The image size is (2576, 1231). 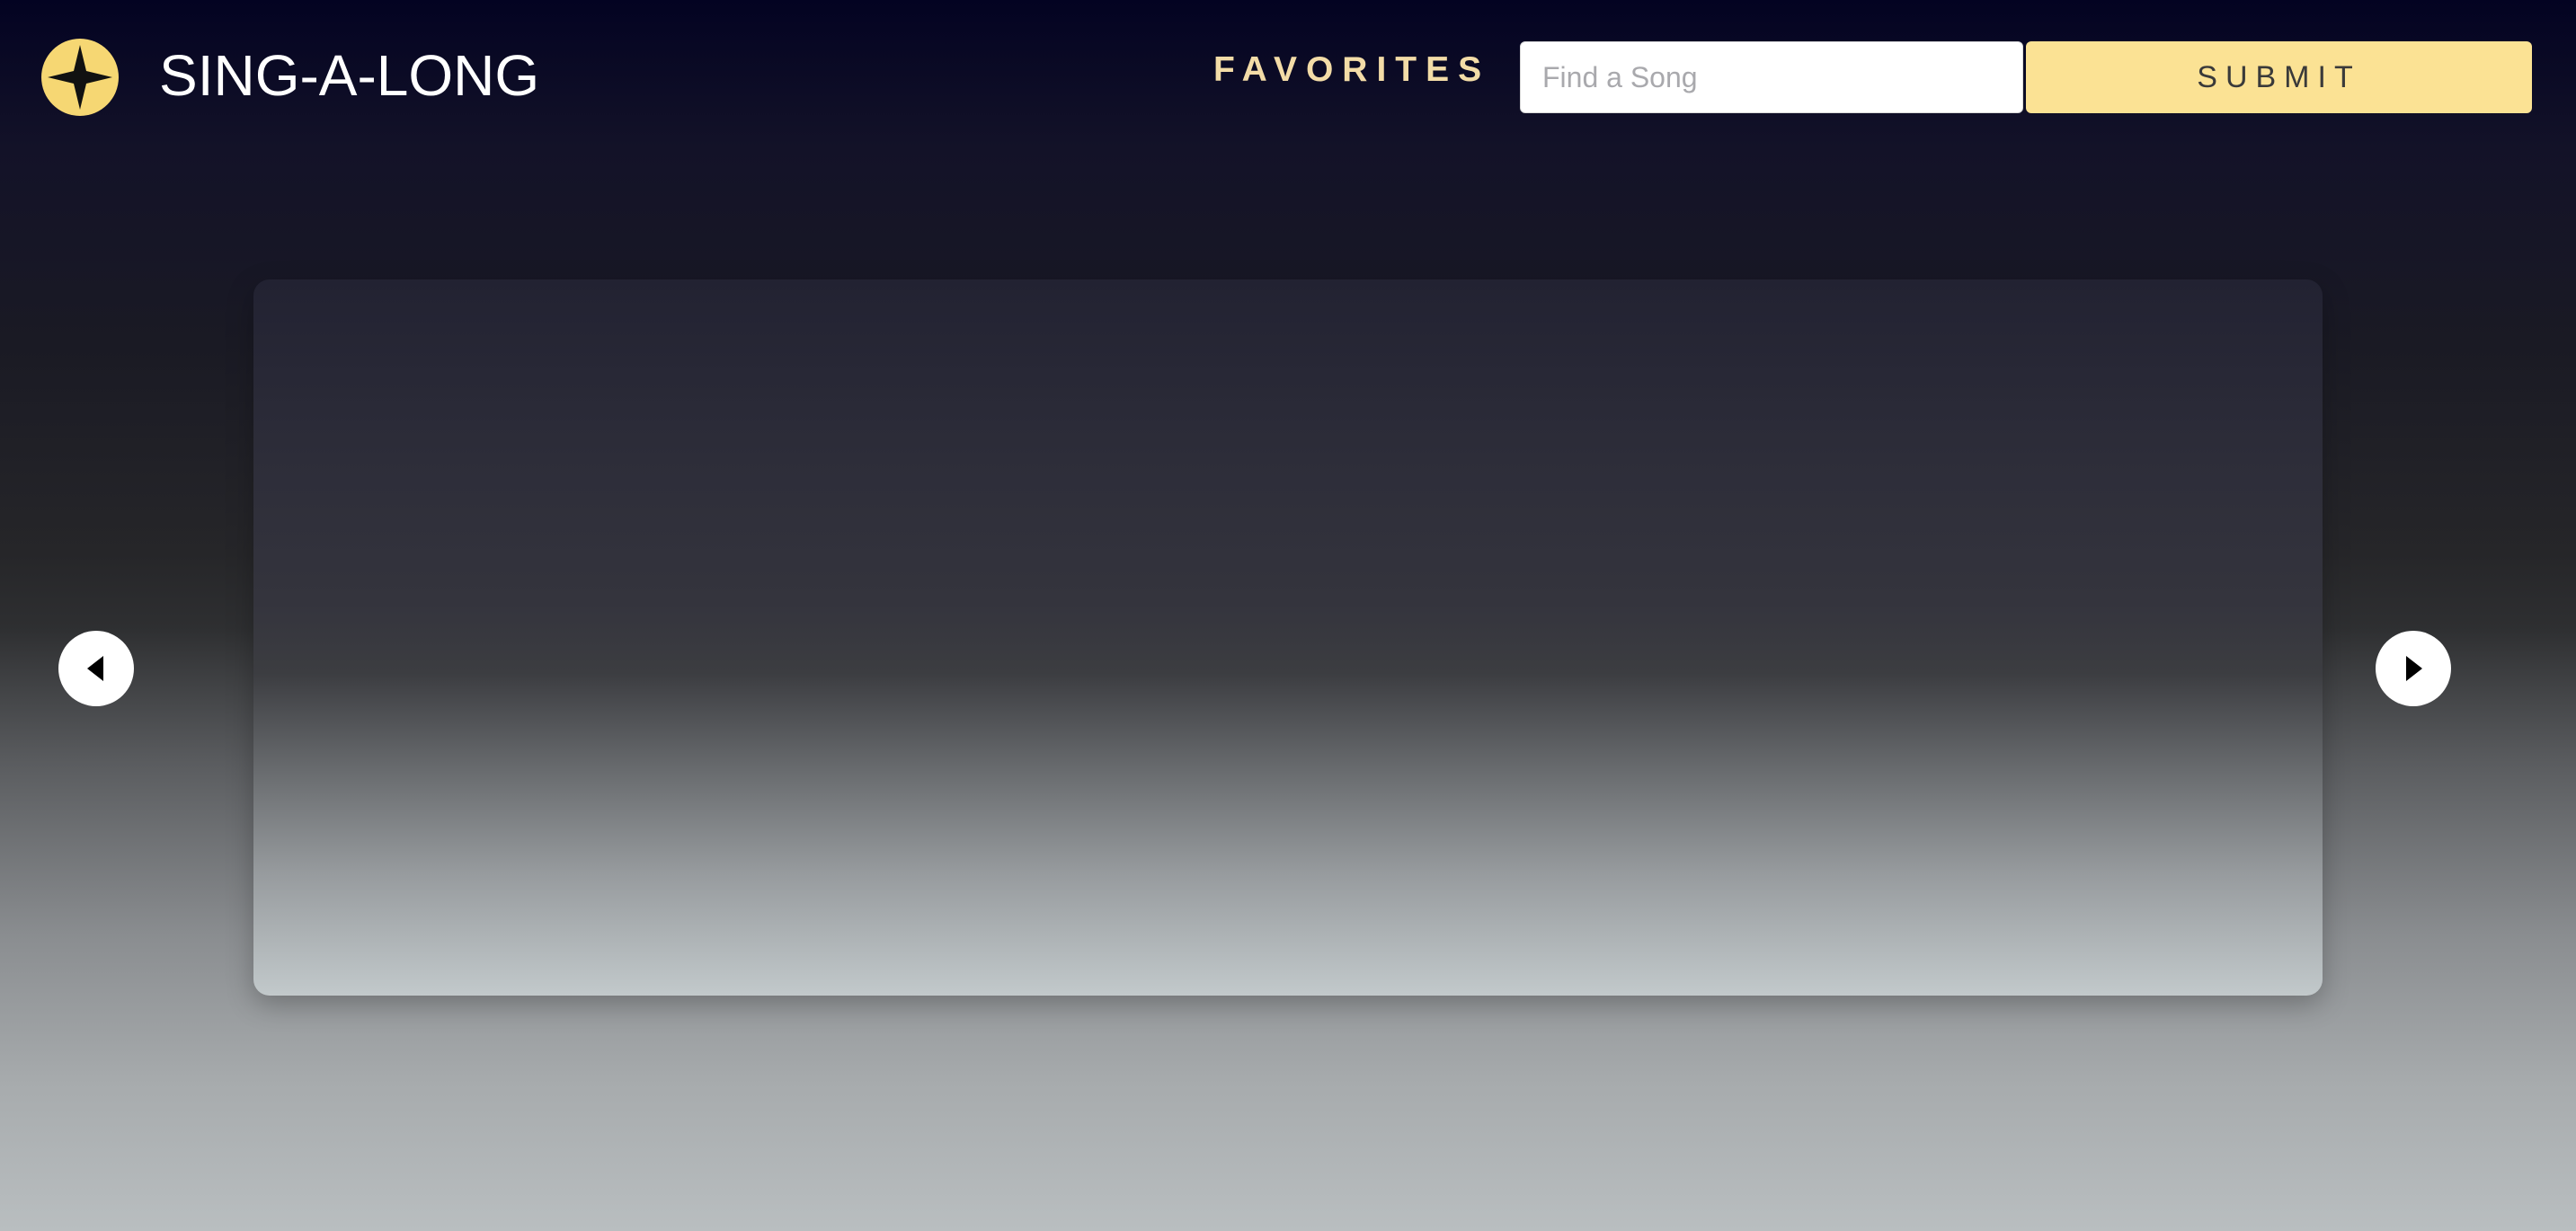 What do you see at coordinates (2279, 77) in the screenshot?
I see `submit-button: SUBMIT` at bounding box center [2279, 77].